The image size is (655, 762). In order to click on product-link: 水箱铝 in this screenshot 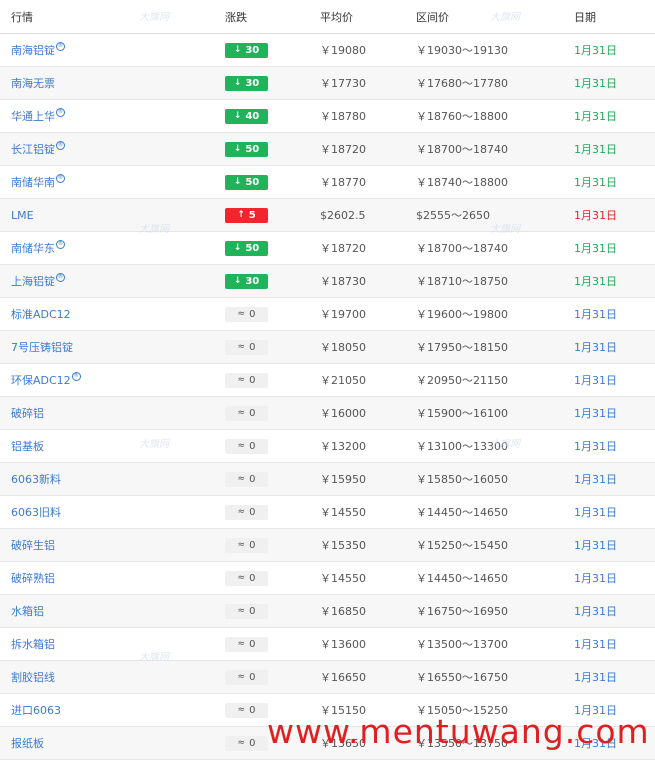, I will do `click(27, 611)`.